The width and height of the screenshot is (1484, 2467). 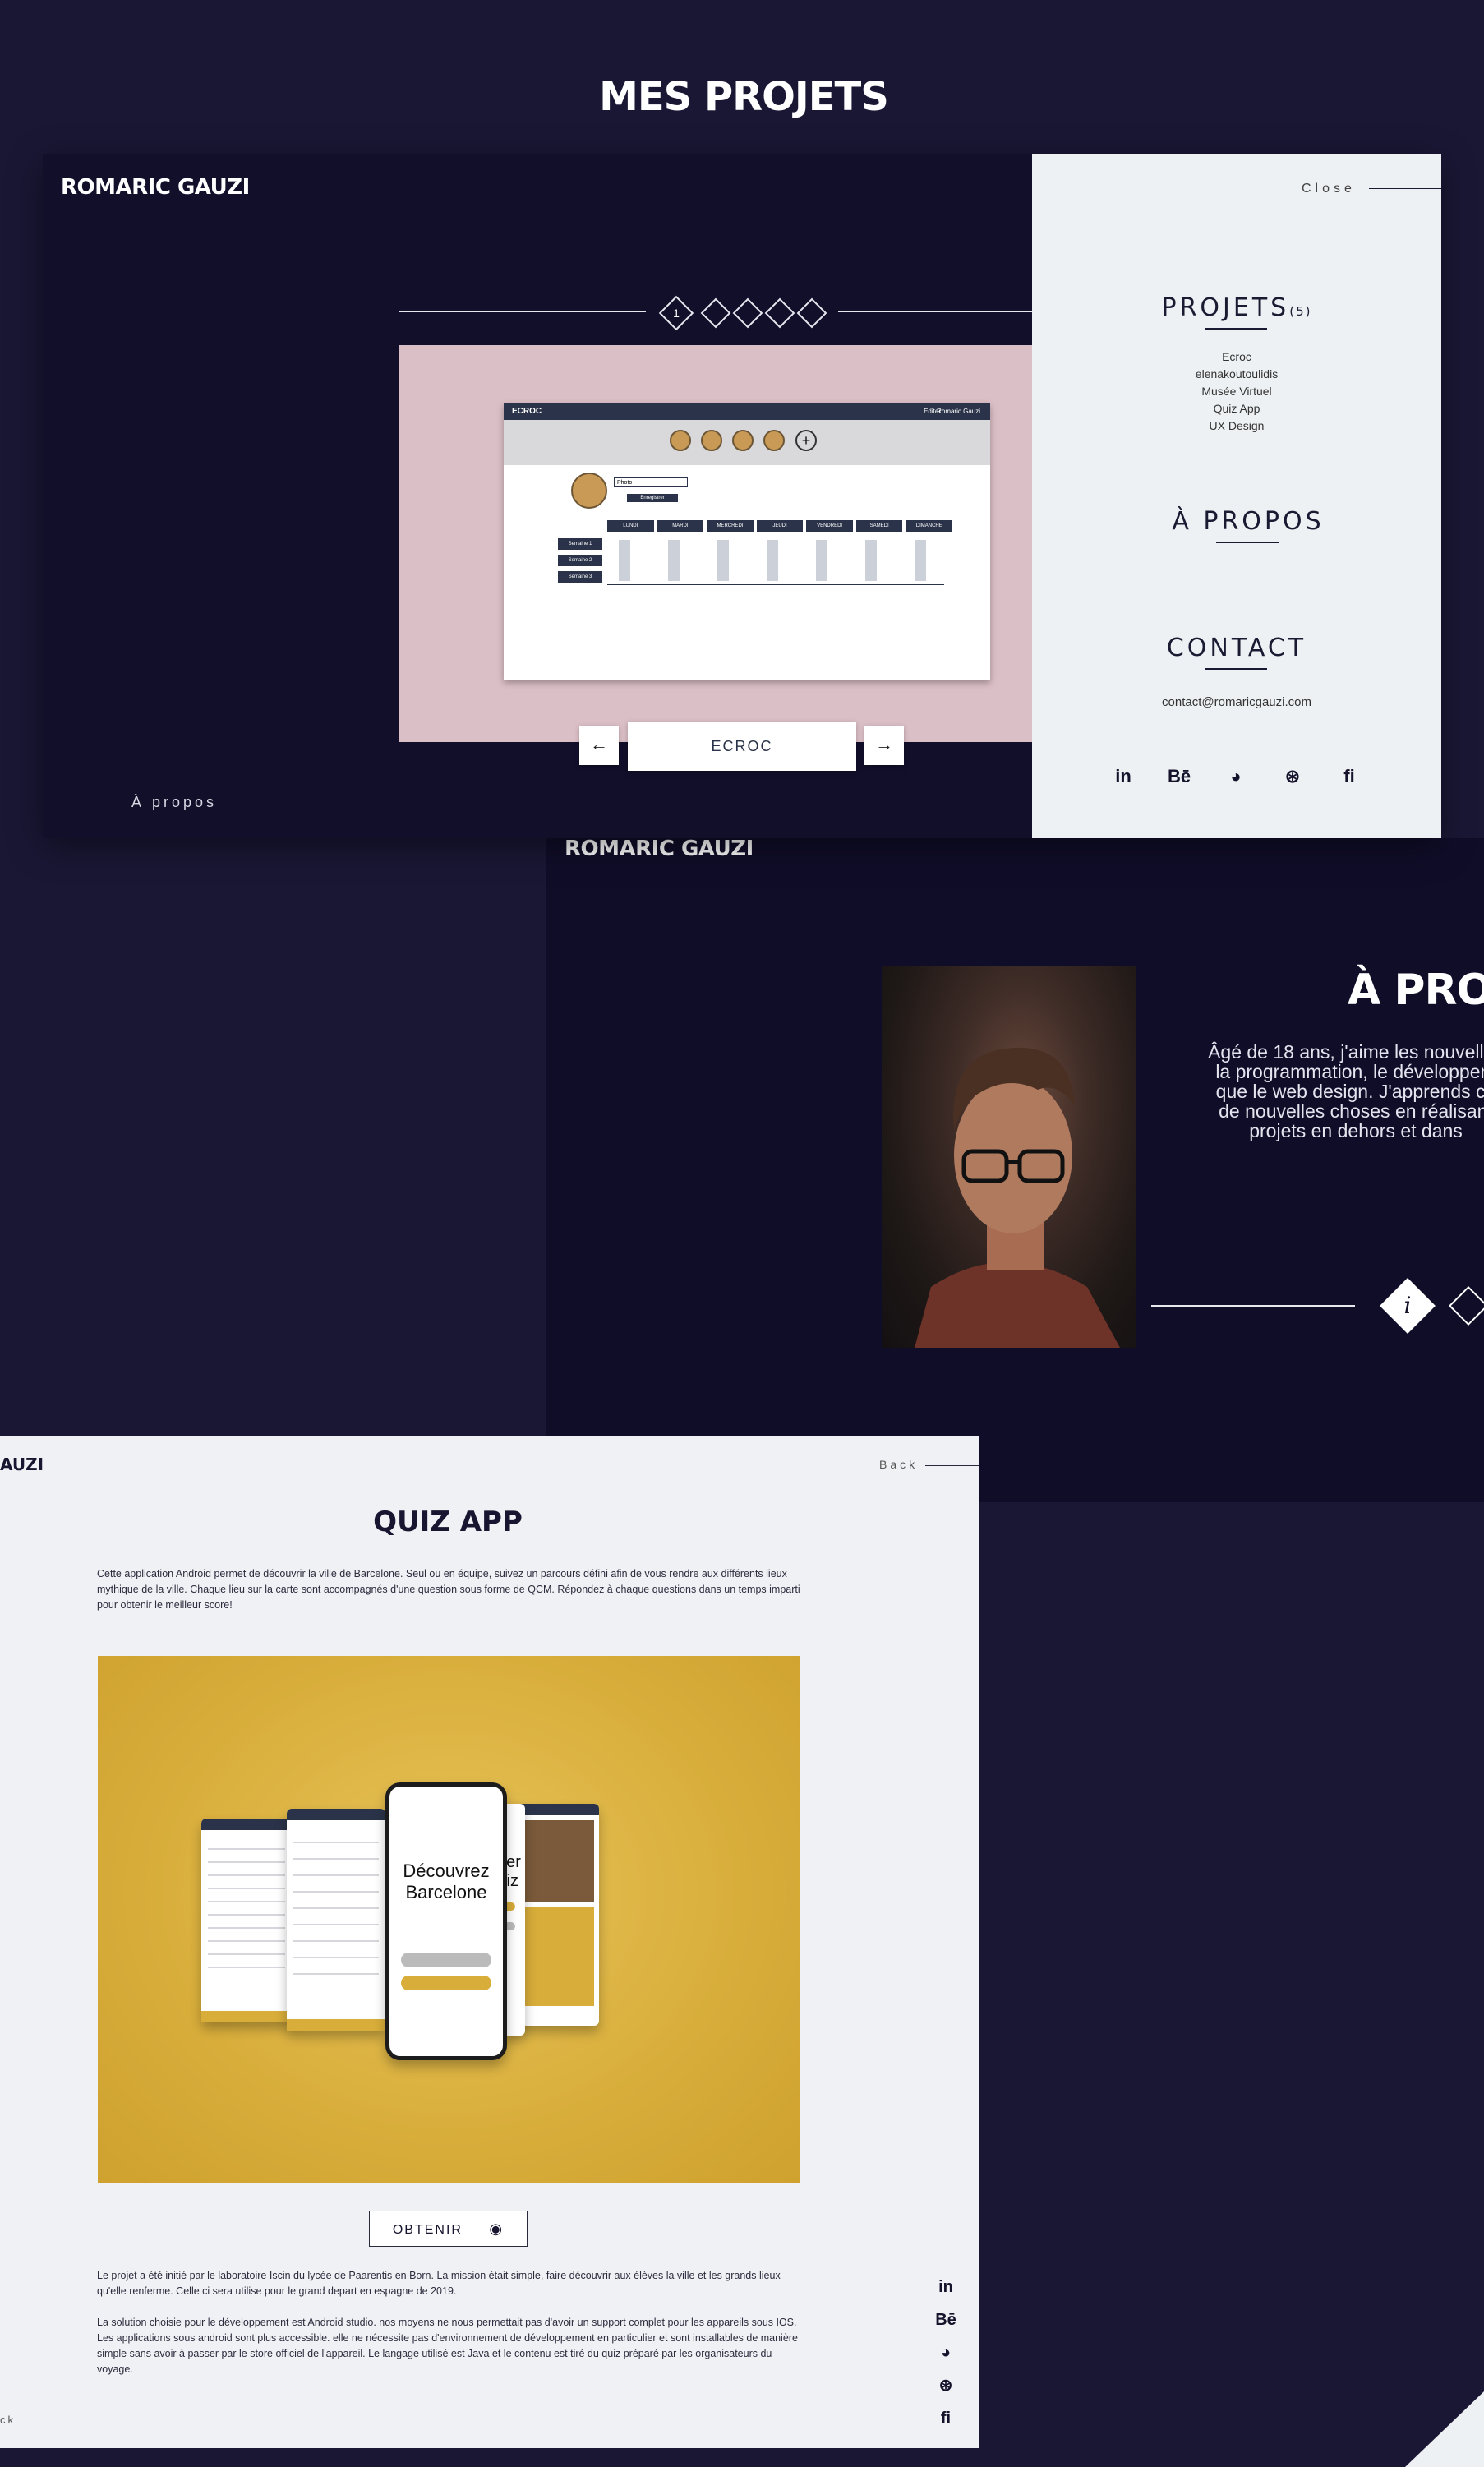 I want to click on menu-project-link: UX Design, so click(x=1236, y=426).